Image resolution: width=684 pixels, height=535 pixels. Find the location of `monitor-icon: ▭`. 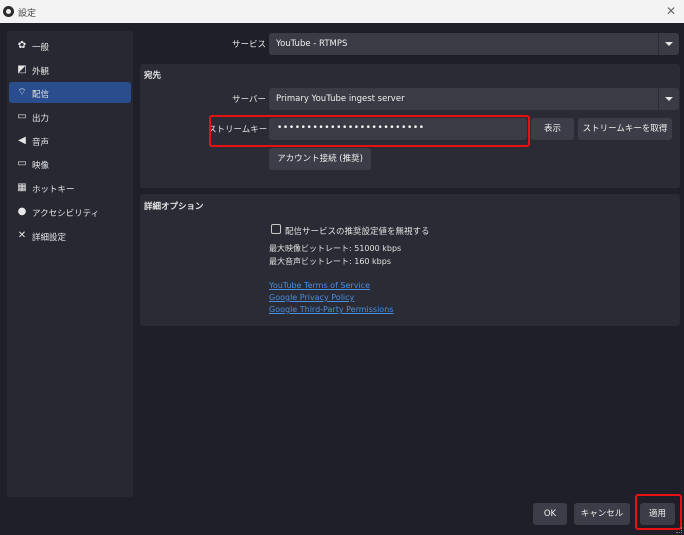

monitor-icon: ▭ is located at coordinates (22, 163).